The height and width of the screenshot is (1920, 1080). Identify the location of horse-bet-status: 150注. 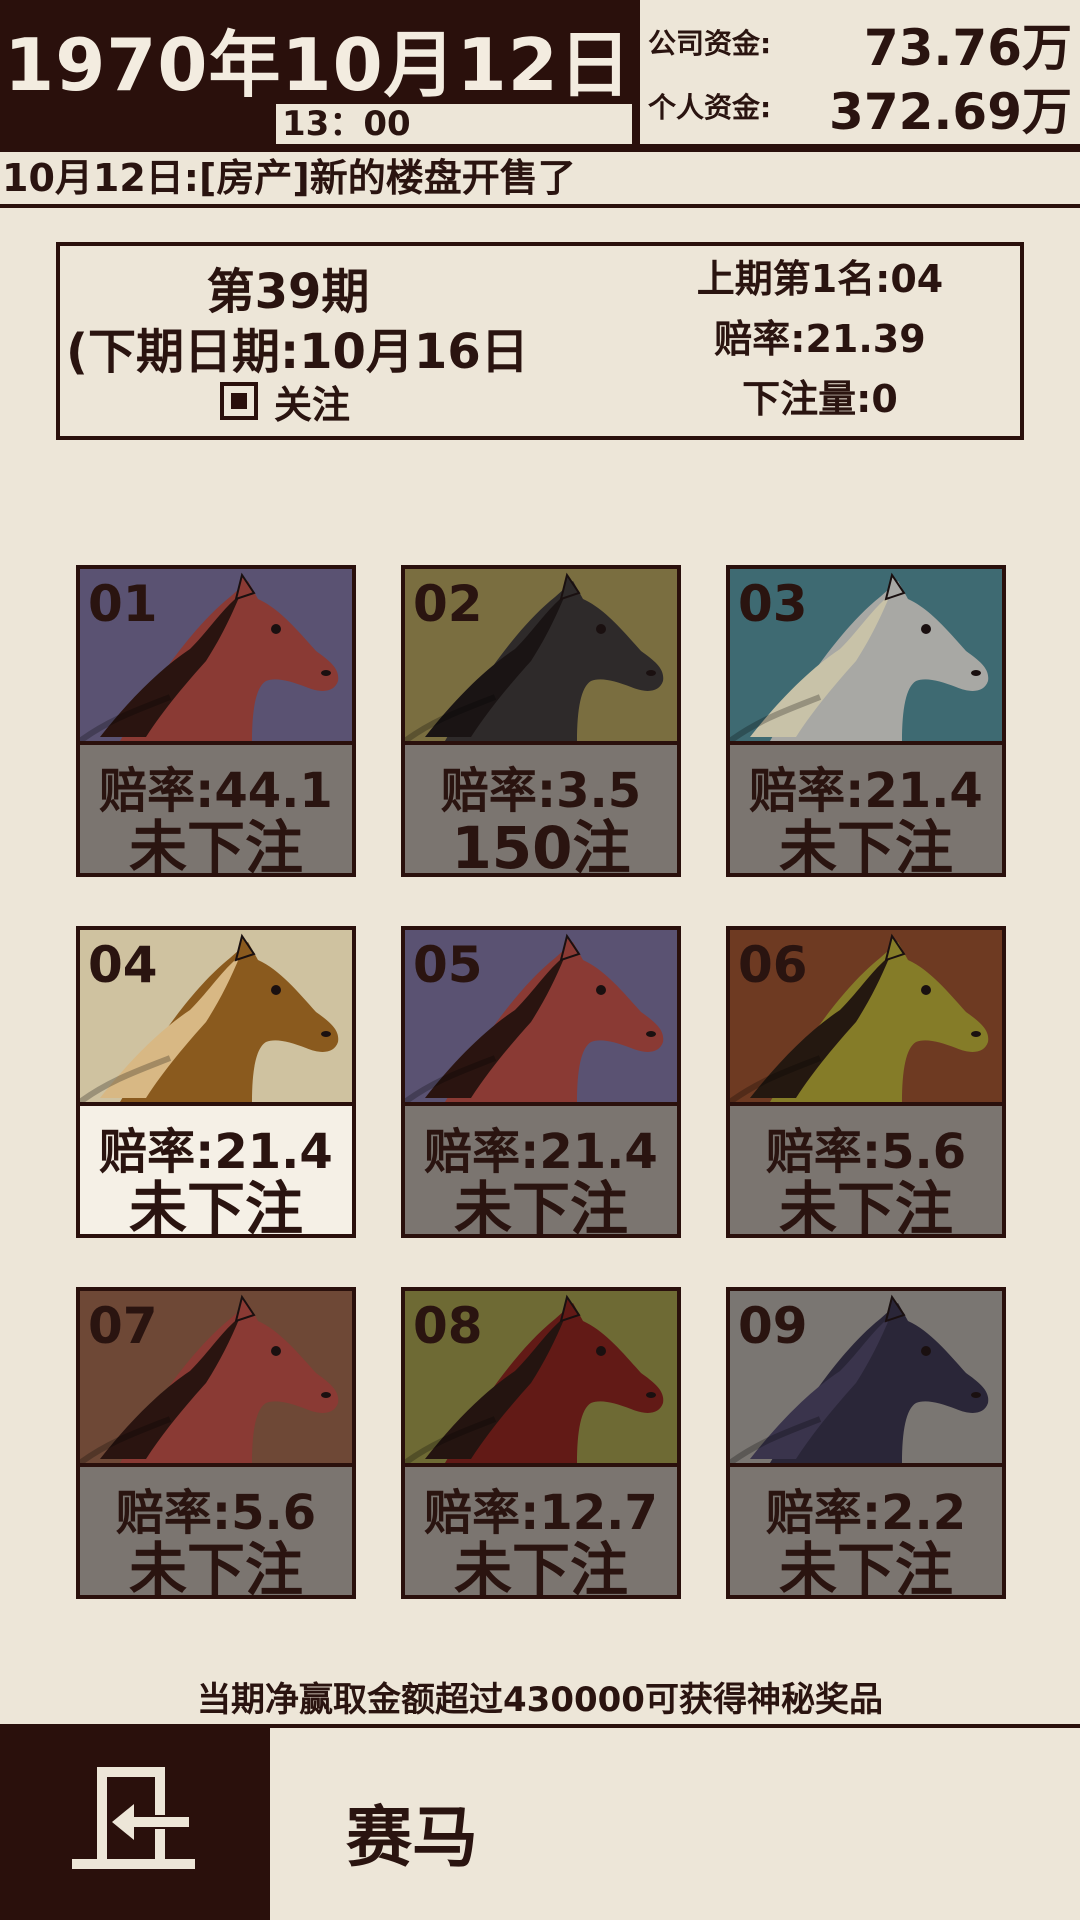
(541, 845).